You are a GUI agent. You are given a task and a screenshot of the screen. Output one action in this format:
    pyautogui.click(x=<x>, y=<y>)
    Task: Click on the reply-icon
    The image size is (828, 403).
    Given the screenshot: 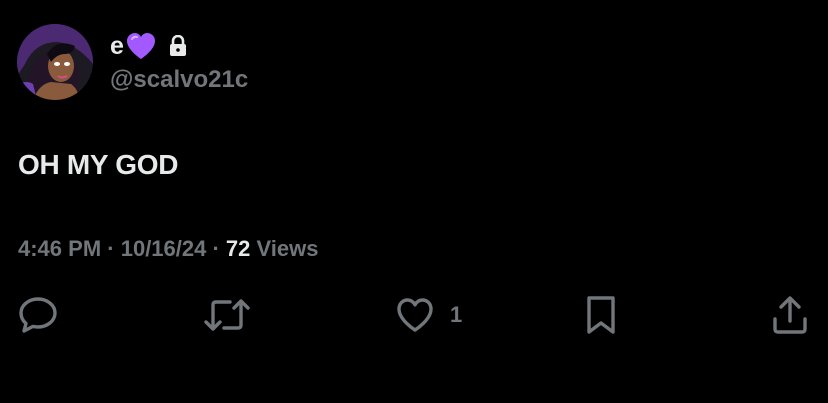 What is the action you would take?
    pyautogui.click(x=38, y=315)
    